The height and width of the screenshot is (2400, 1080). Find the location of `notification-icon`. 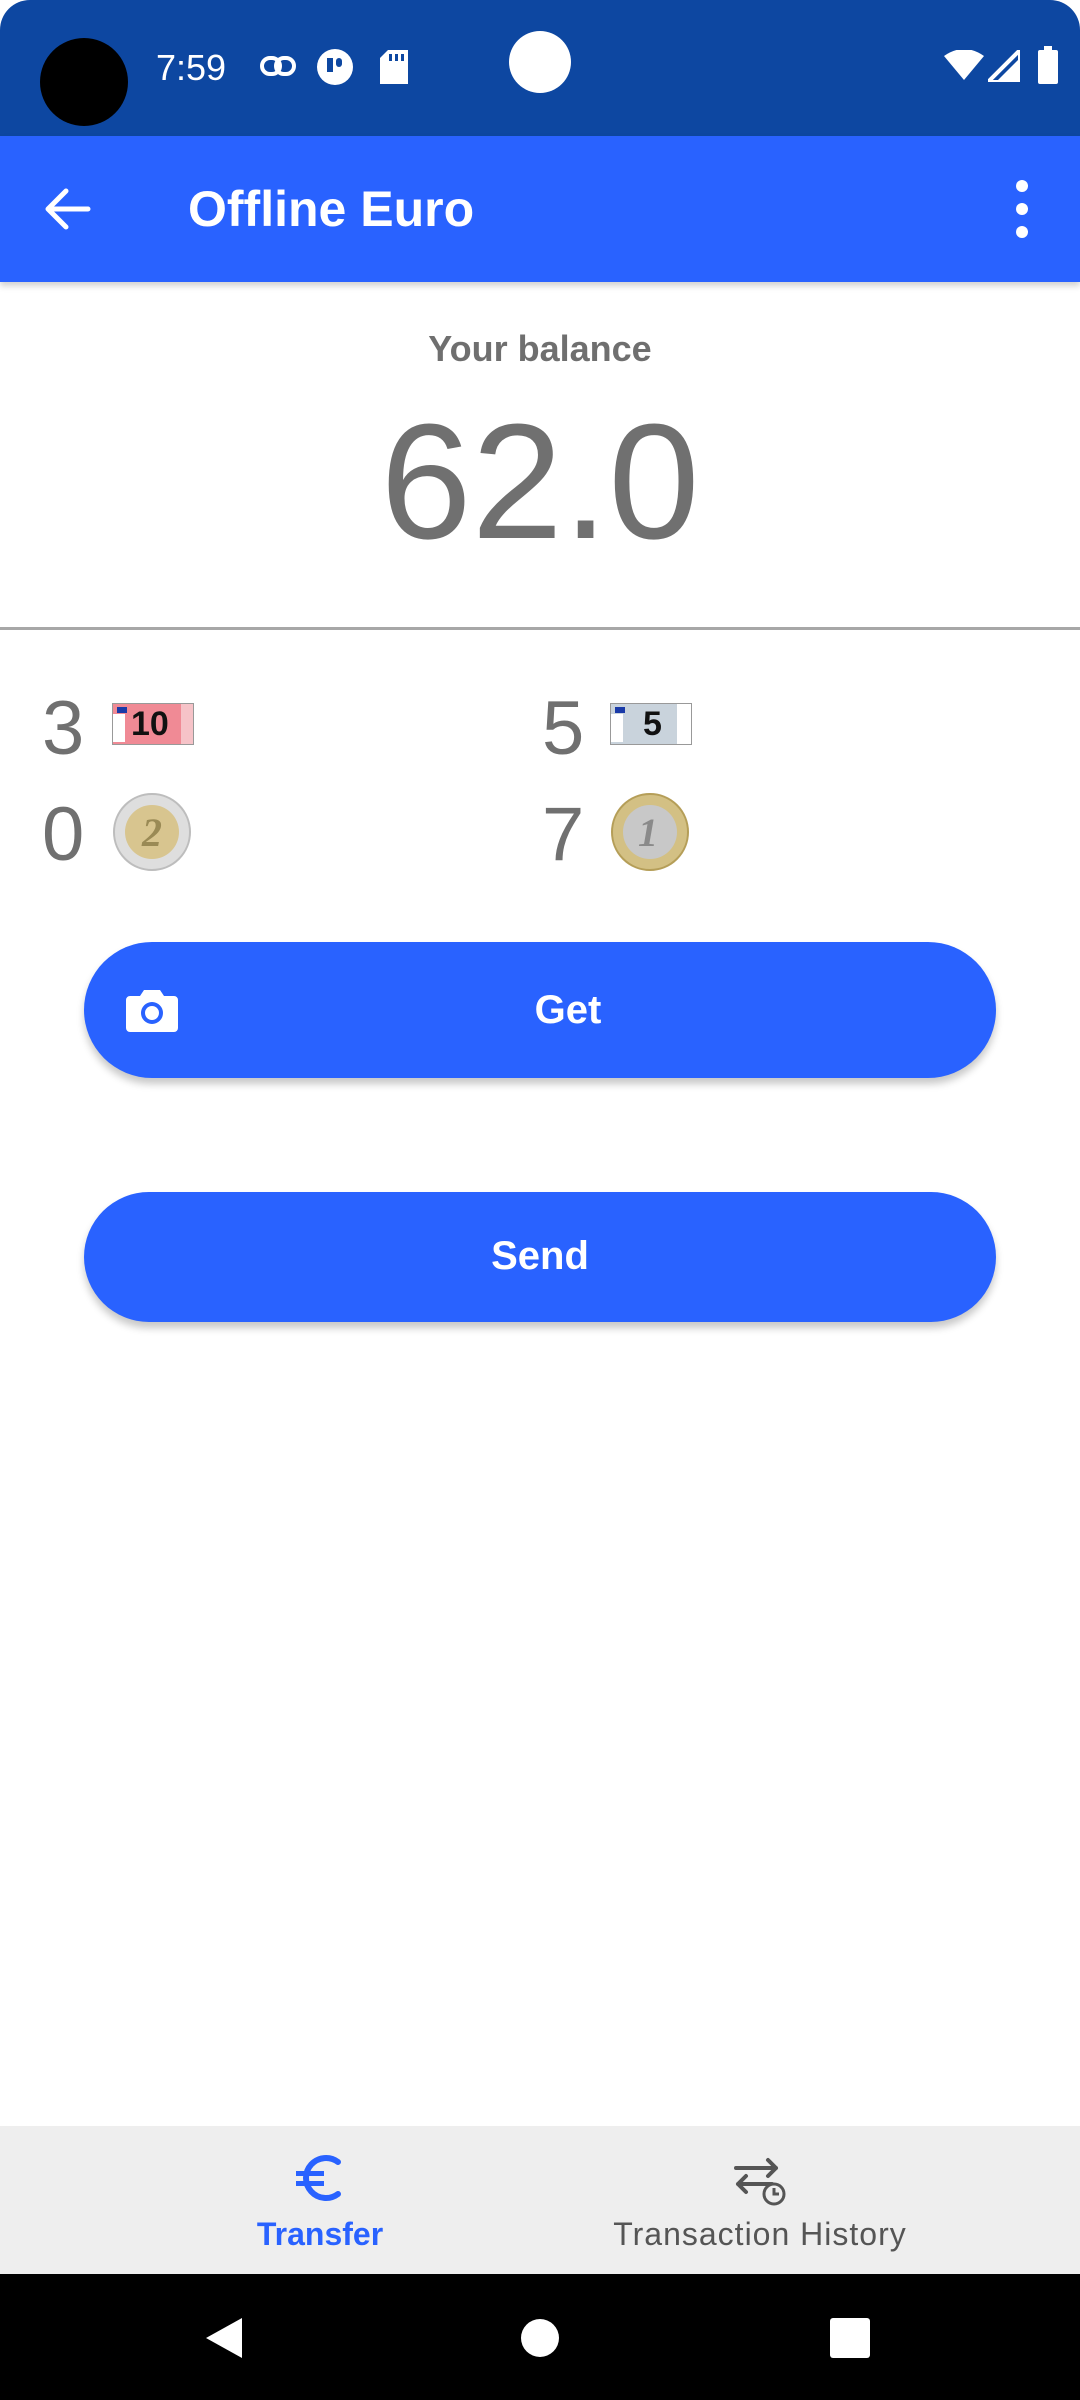

notification-icon is located at coordinates (335, 67).